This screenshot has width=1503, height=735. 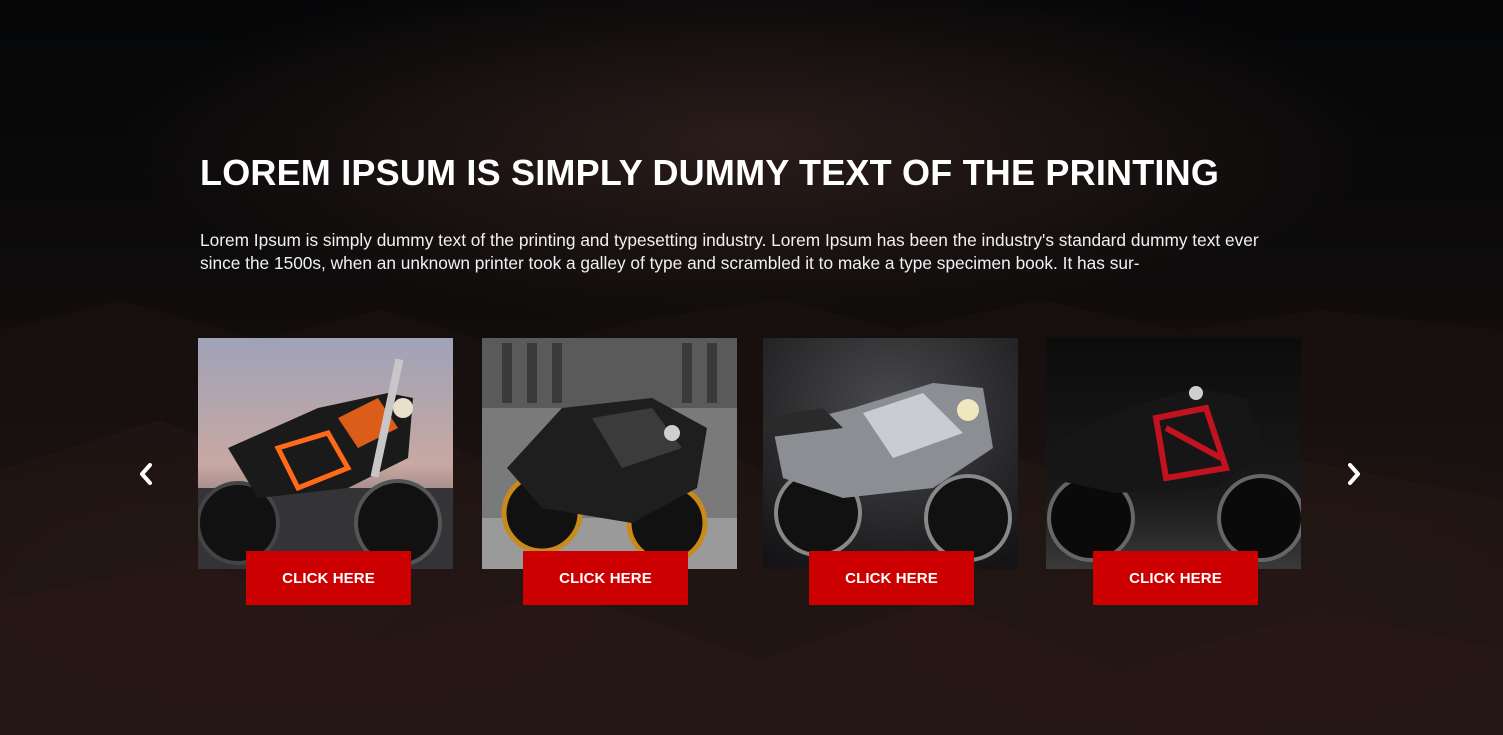 I want to click on carousel-prev-button, so click(x=146, y=474).